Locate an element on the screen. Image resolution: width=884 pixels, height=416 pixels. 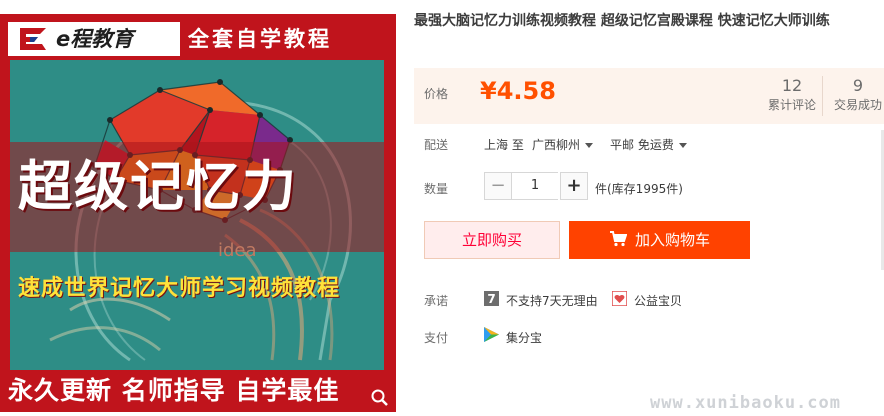
quantity-stepper: − 1 + is located at coordinates (536, 186).